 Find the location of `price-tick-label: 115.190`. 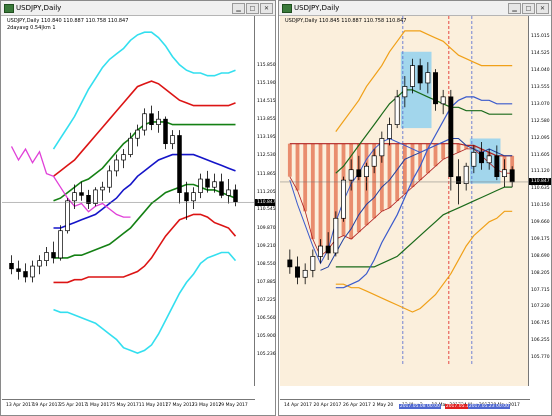

price-tick-label: 115.190 is located at coordinates (266, 84).